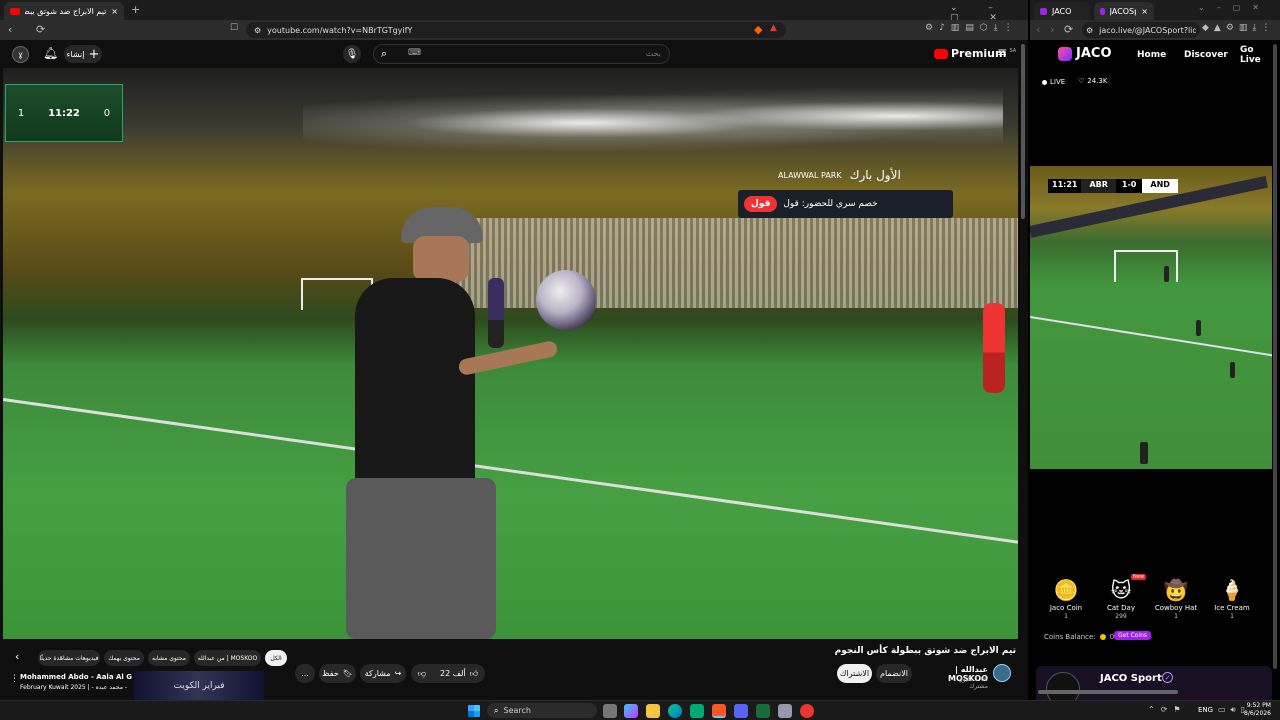 This screenshot has height=720, width=1280. I want to click on menu-icon: ≡, so click(1002, 52).